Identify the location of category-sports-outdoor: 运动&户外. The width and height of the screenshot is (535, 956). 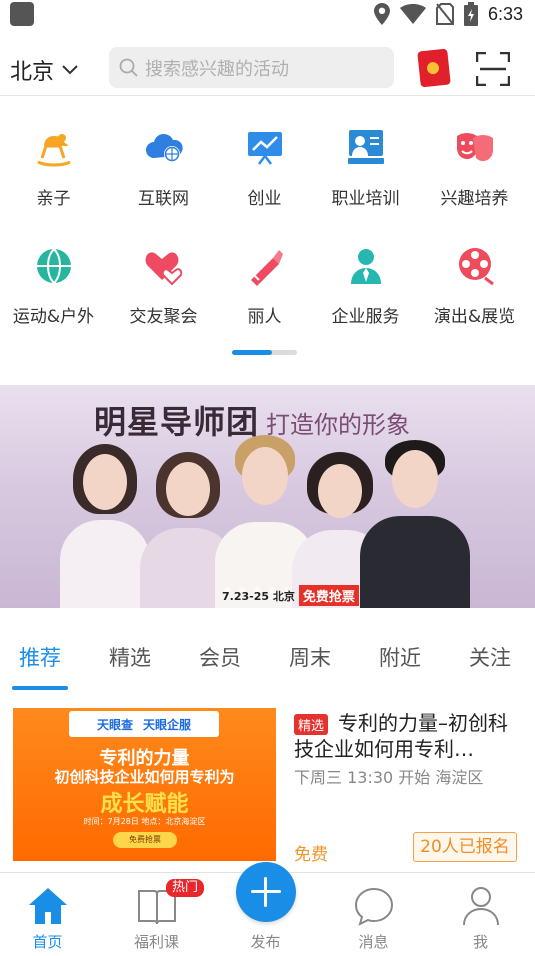
(53, 276).